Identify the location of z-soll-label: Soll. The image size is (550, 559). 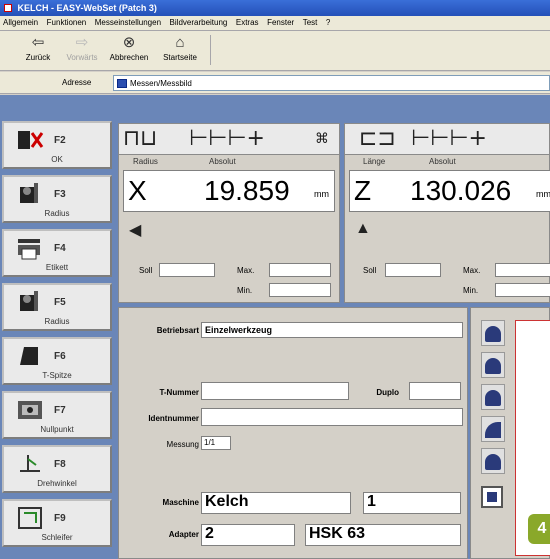
(370, 270).